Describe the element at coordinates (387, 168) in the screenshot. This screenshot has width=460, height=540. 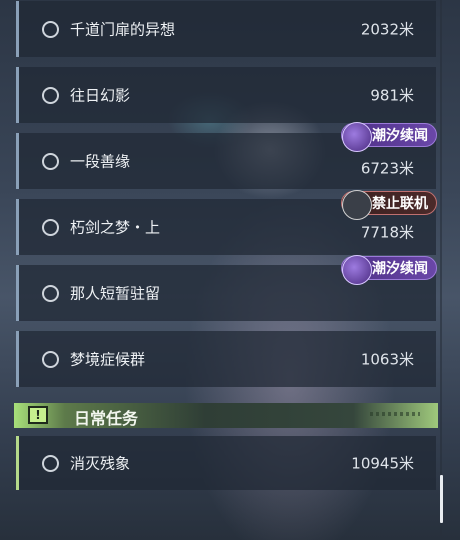
I see `quest-distance: 6723米` at that location.